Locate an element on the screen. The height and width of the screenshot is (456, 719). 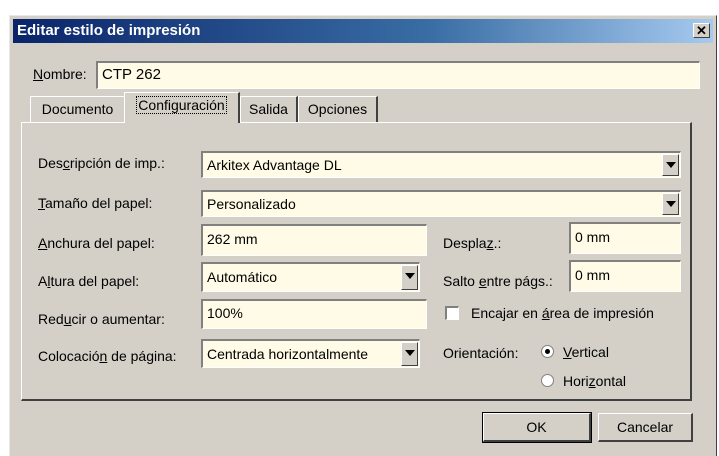
cancel-button: Cancelar is located at coordinates (645, 427).